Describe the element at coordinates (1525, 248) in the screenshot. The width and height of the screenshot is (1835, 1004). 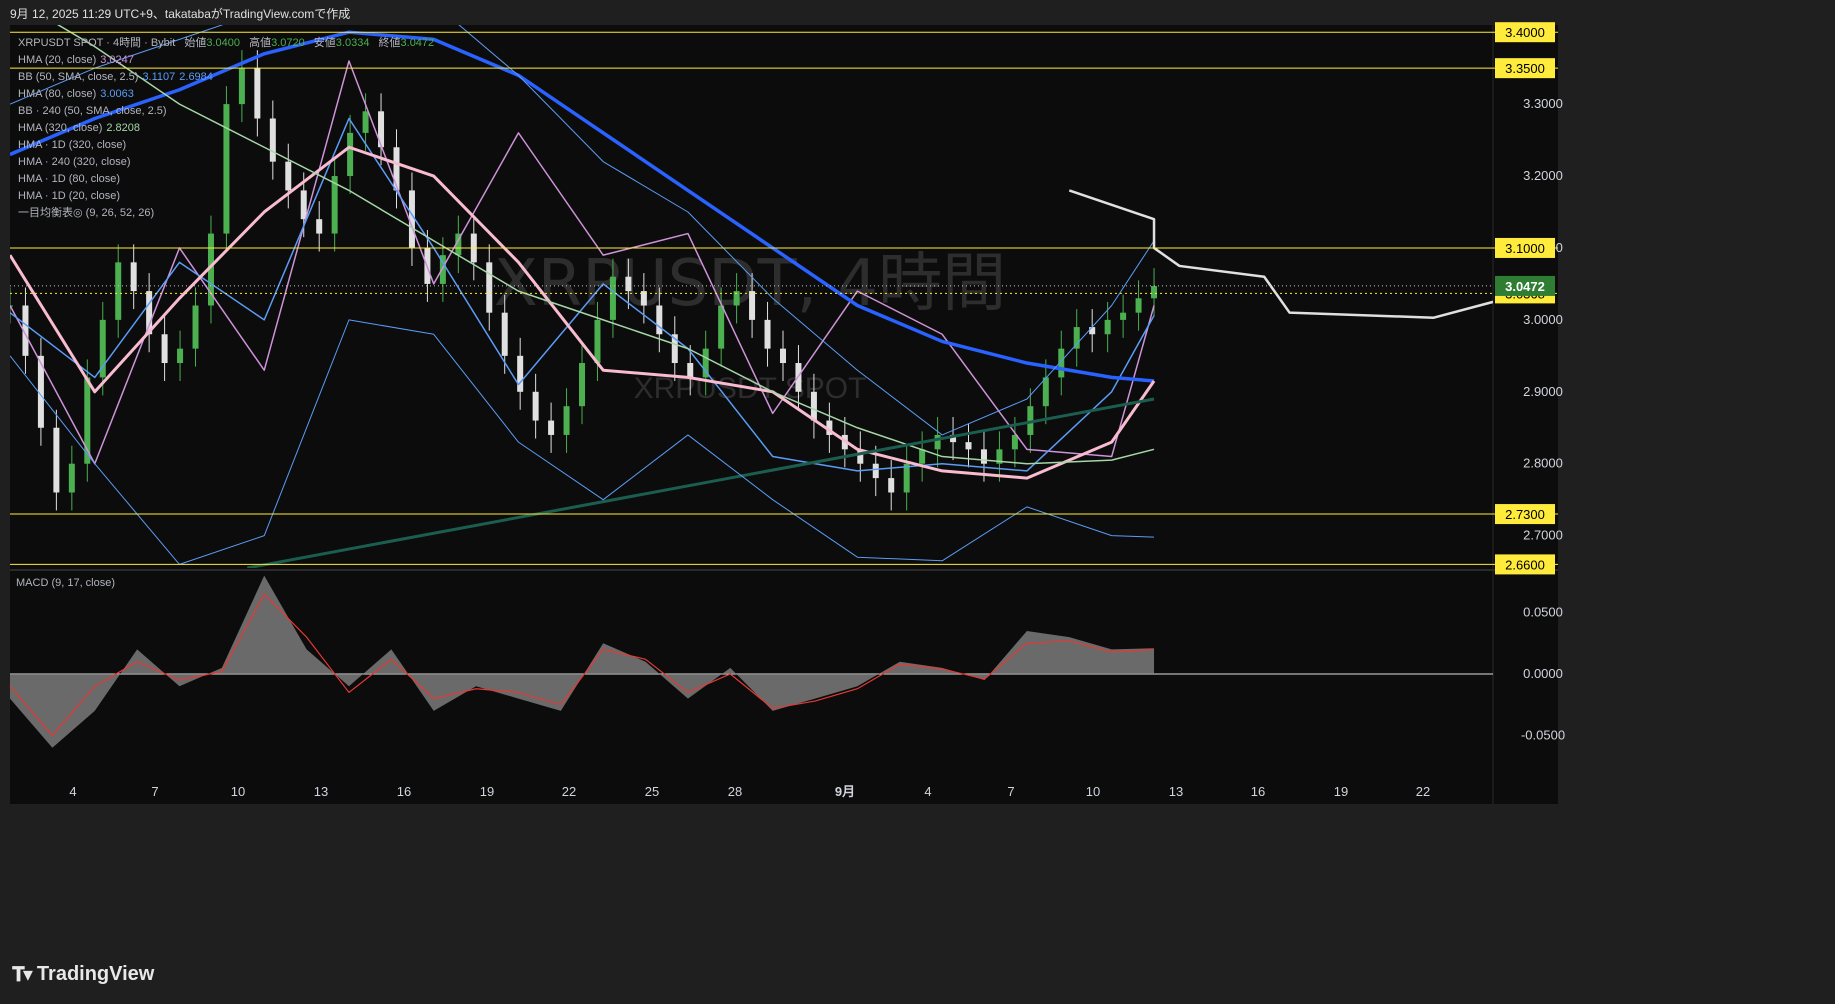
I see `level-price-label: 3.1000` at that location.